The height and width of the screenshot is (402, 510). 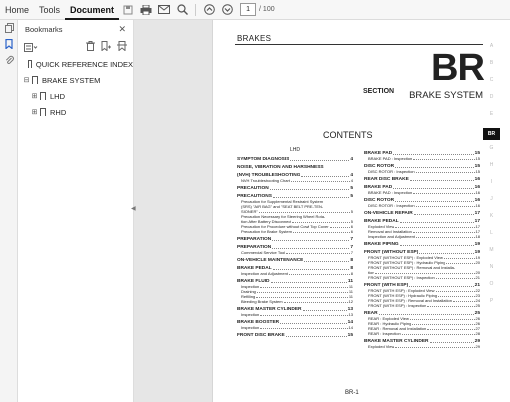 What do you see at coordinates (58, 112) in the screenshot?
I see `bookmark-label: RHD` at bounding box center [58, 112].